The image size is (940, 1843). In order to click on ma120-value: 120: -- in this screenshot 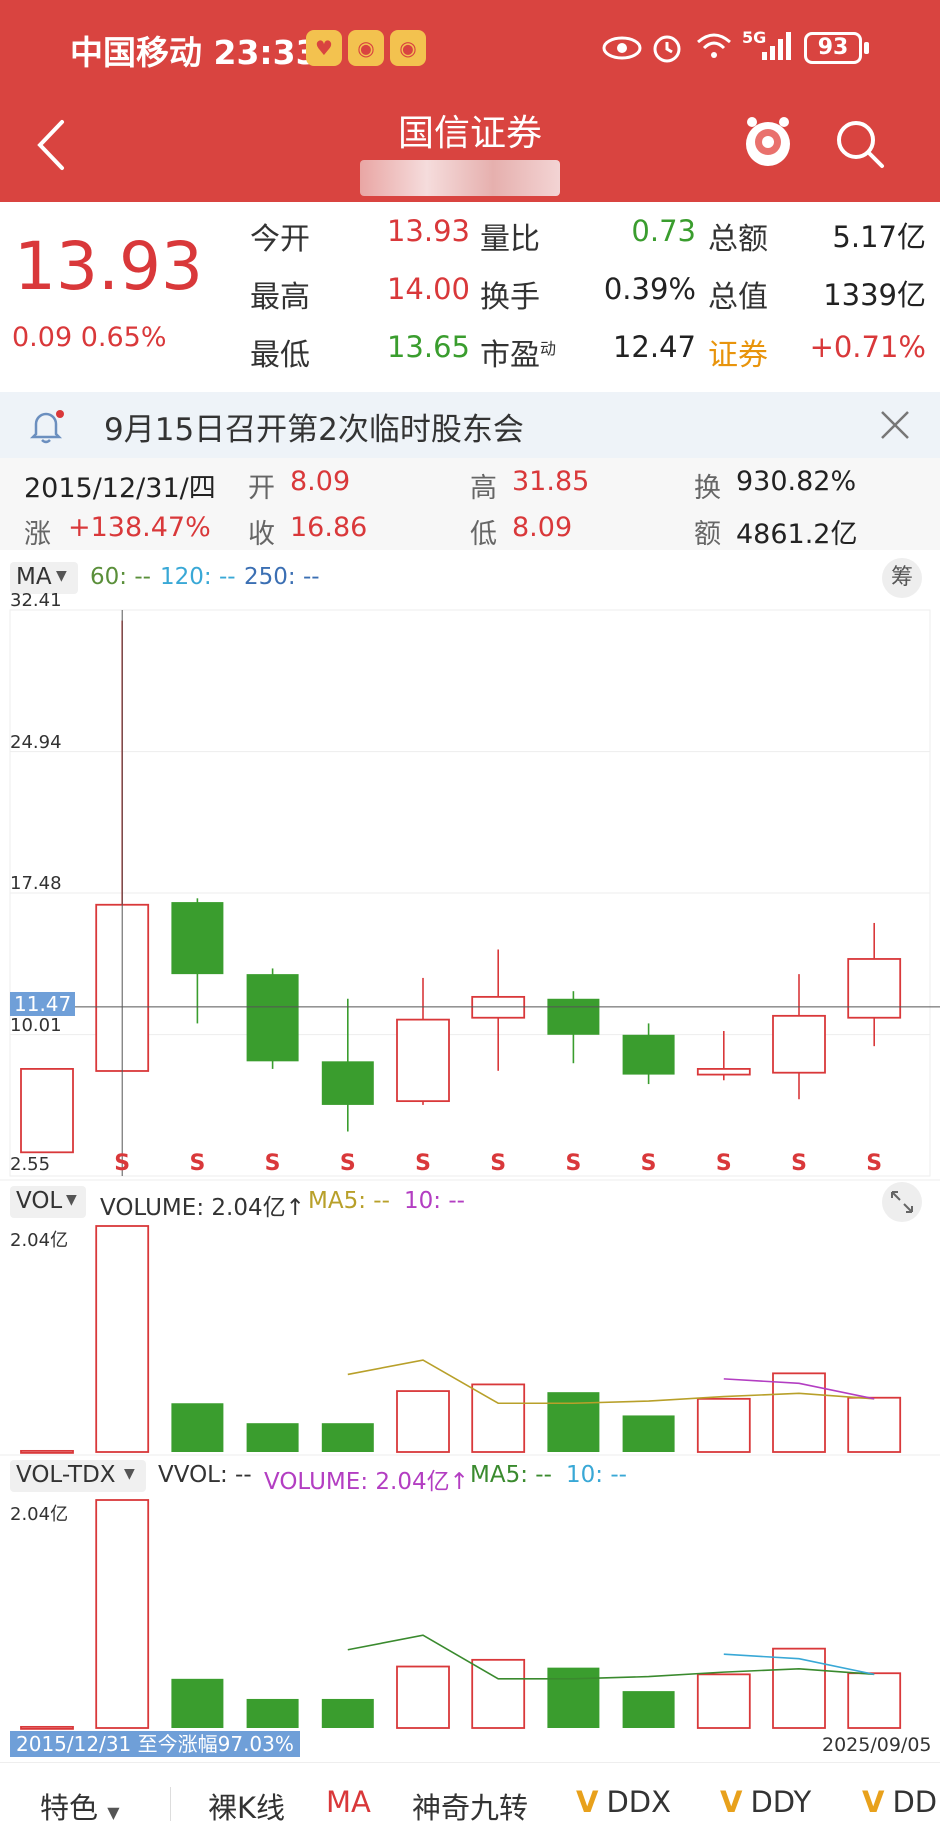, I will do `click(198, 577)`.